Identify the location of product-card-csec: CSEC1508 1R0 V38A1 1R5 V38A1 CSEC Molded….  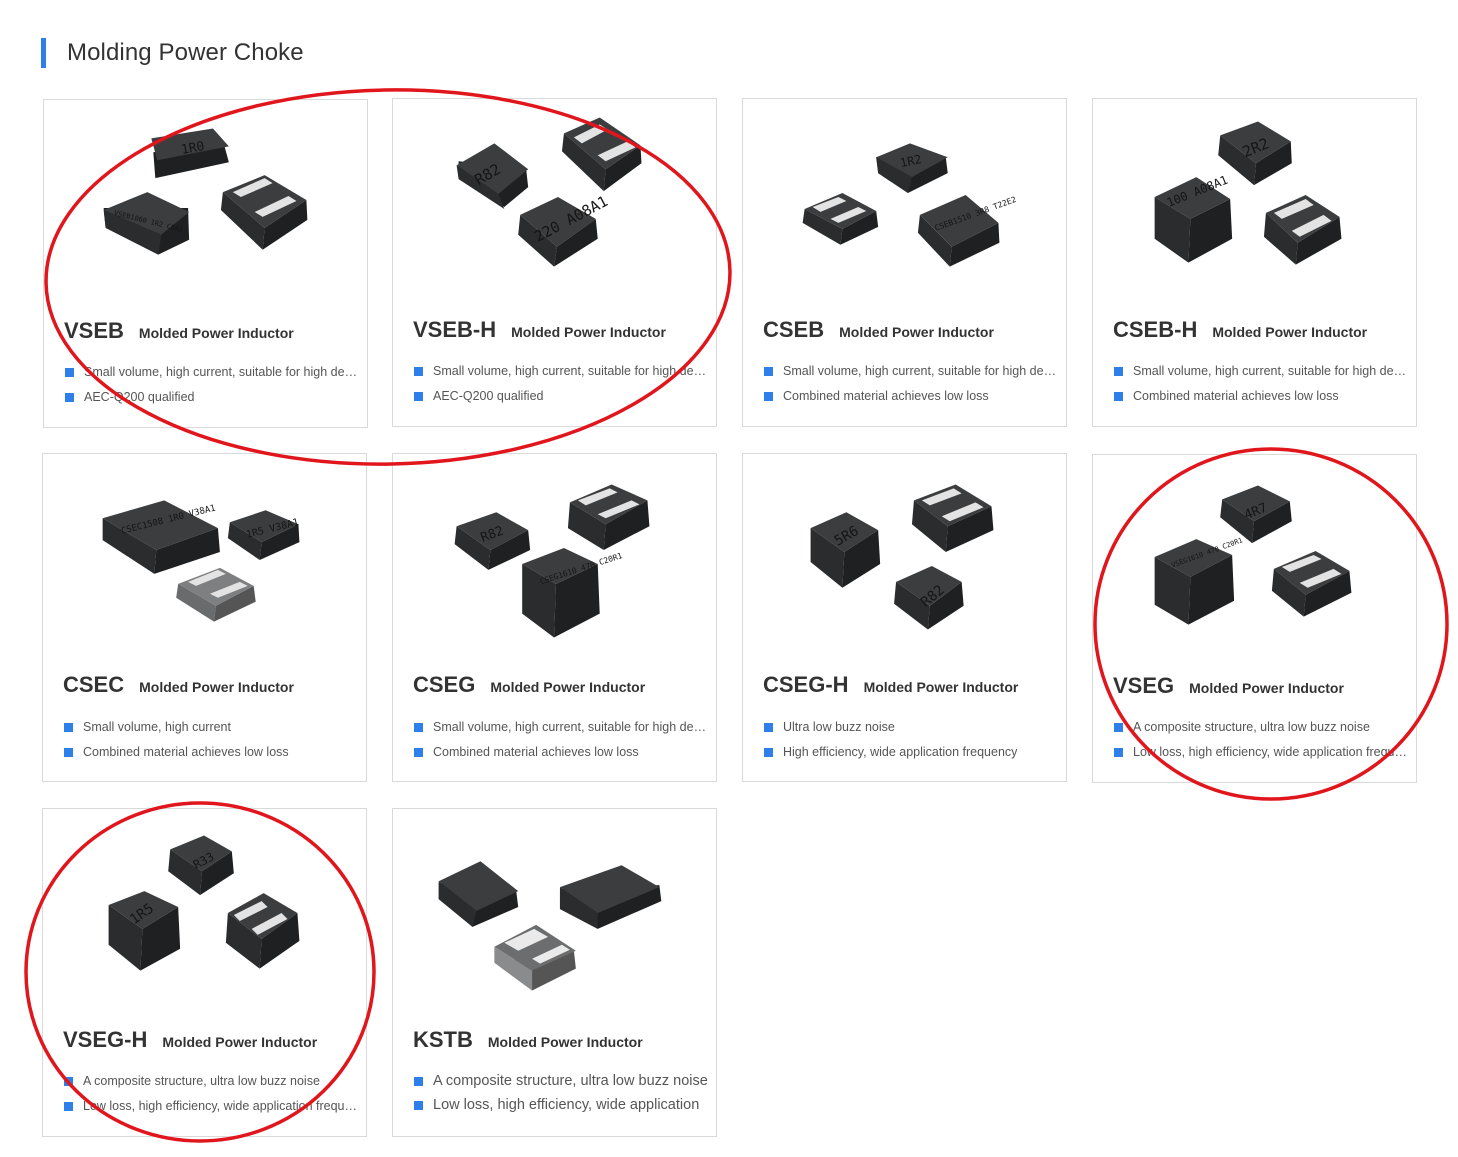
(204, 617).